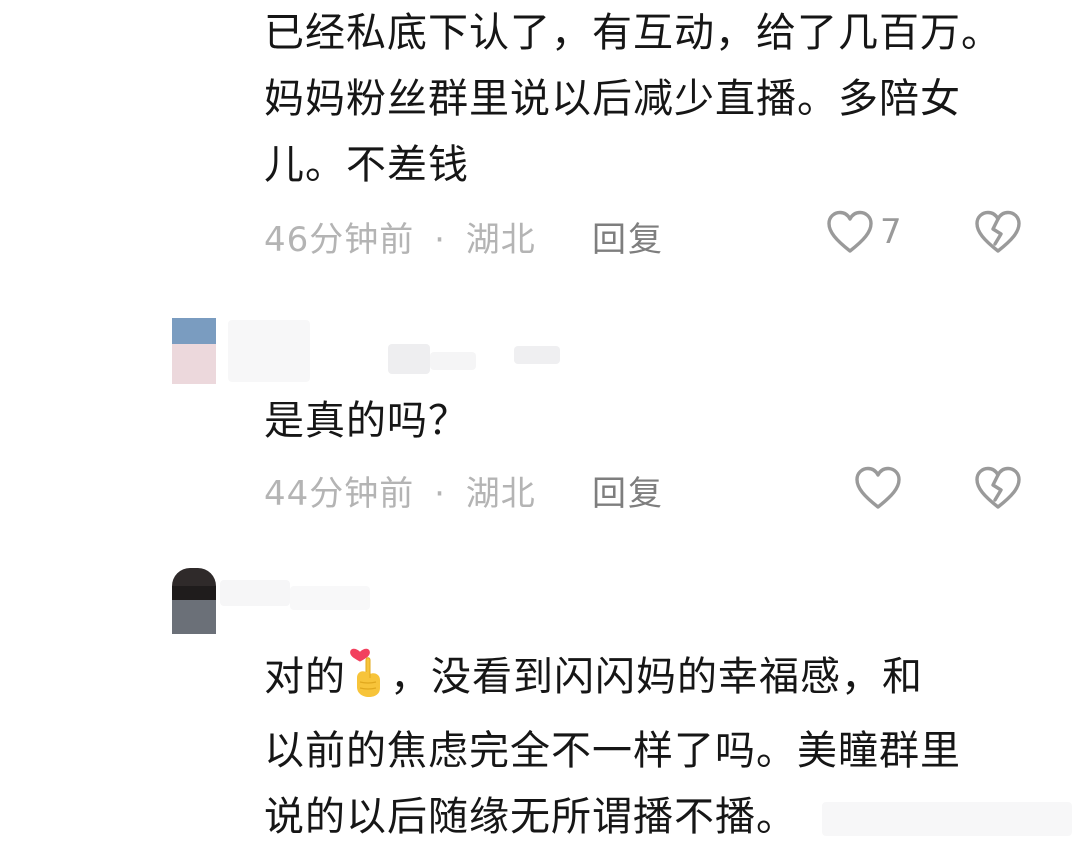 This screenshot has width=1076, height=850. What do you see at coordinates (612, 751) in the screenshot?
I see `comment-line: 以前的焦虑完全不一样了吗。美瞳群里` at bounding box center [612, 751].